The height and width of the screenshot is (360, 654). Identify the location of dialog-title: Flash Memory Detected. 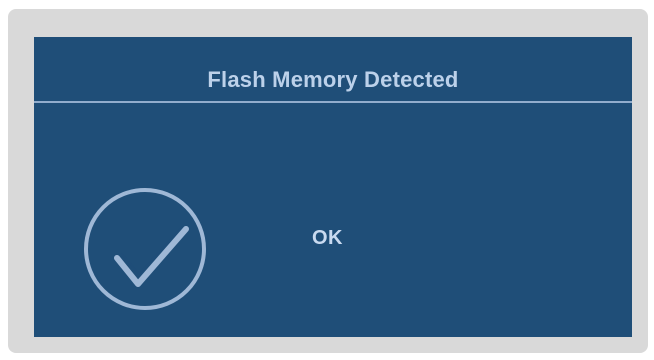
(333, 79).